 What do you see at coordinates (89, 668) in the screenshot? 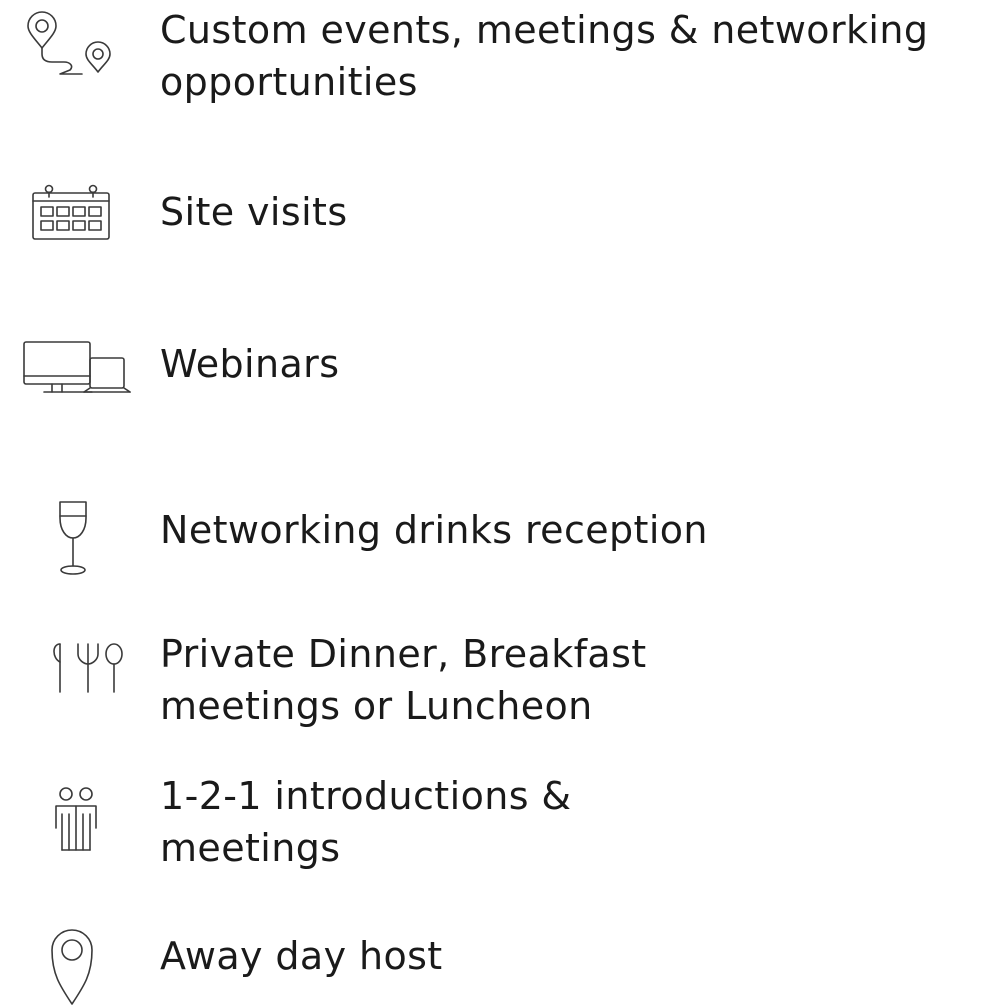
I see `cutlery-icon` at bounding box center [89, 668].